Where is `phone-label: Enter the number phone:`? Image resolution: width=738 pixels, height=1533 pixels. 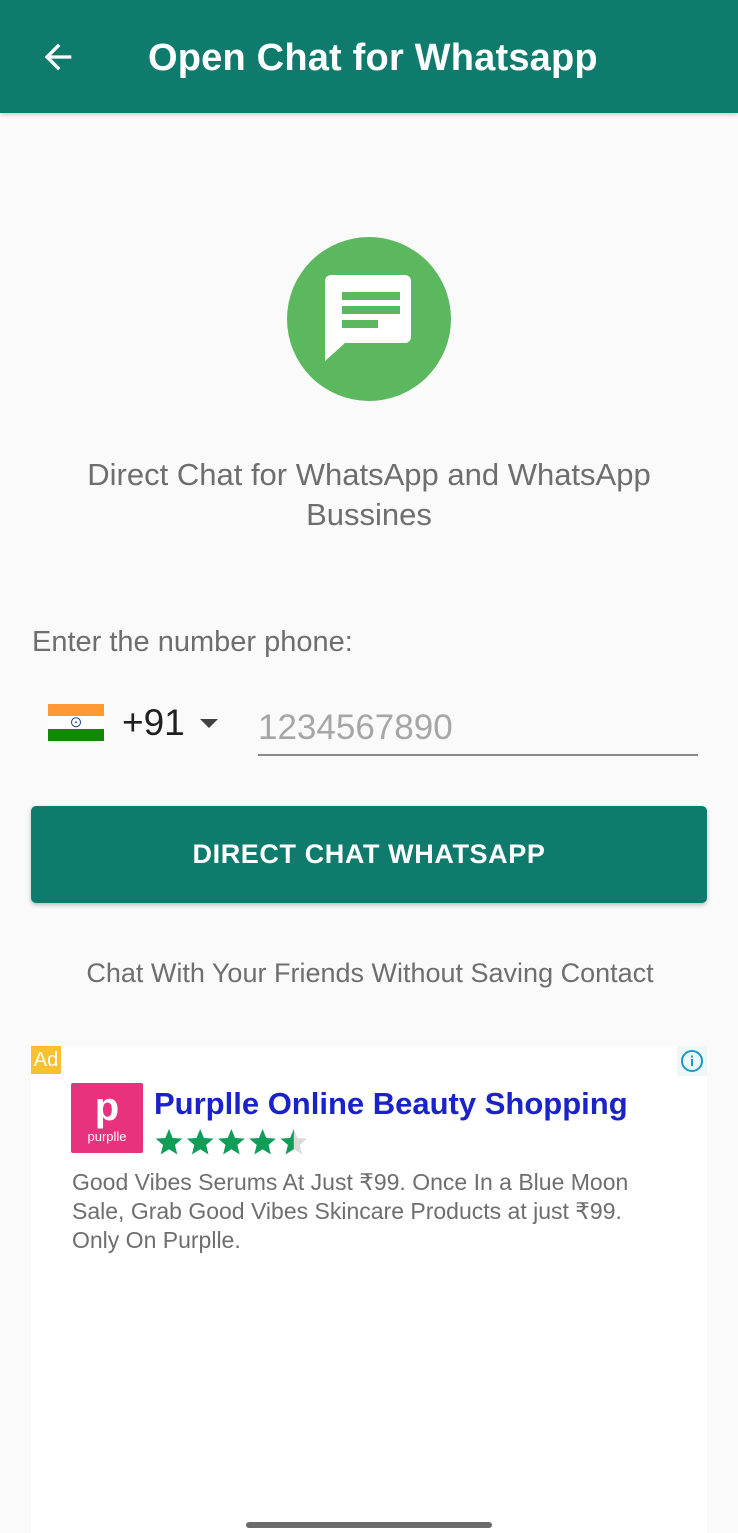 phone-label: Enter the number phone: is located at coordinates (192, 642).